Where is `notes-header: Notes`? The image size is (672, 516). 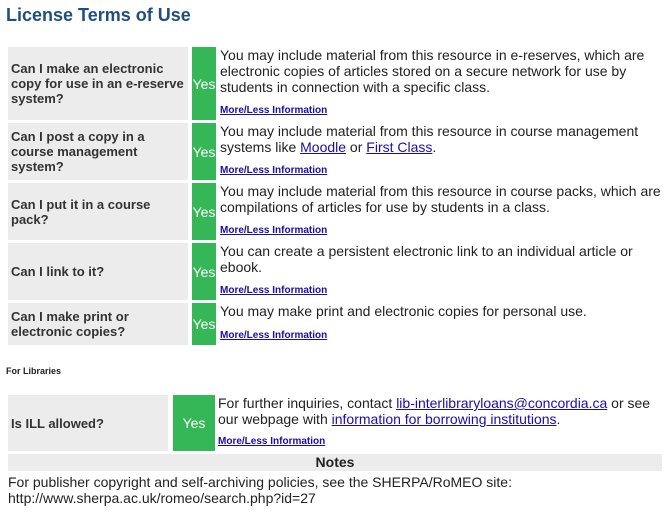 notes-header: Notes is located at coordinates (335, 462).